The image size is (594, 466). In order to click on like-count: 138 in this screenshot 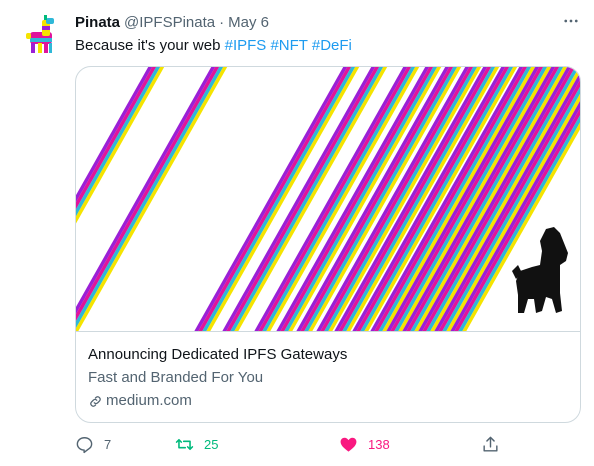, I will do `click(379, 444)`.